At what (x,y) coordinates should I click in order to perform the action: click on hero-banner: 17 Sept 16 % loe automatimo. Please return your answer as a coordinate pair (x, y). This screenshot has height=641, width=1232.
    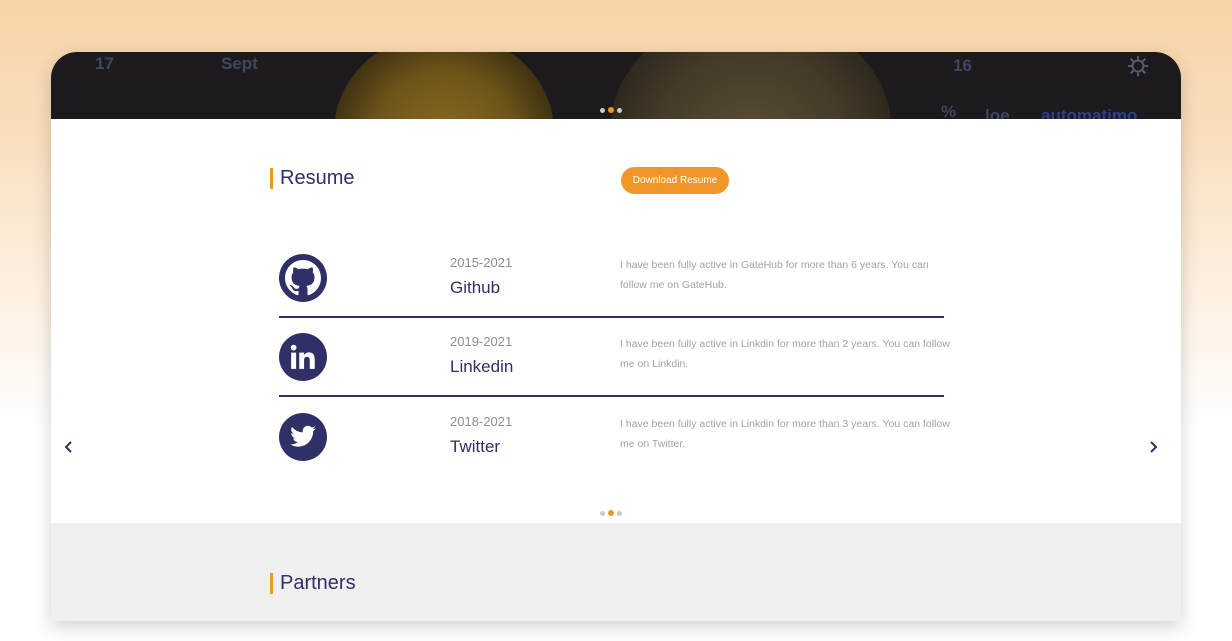
    Looking at the image, I should click on (616, 85).